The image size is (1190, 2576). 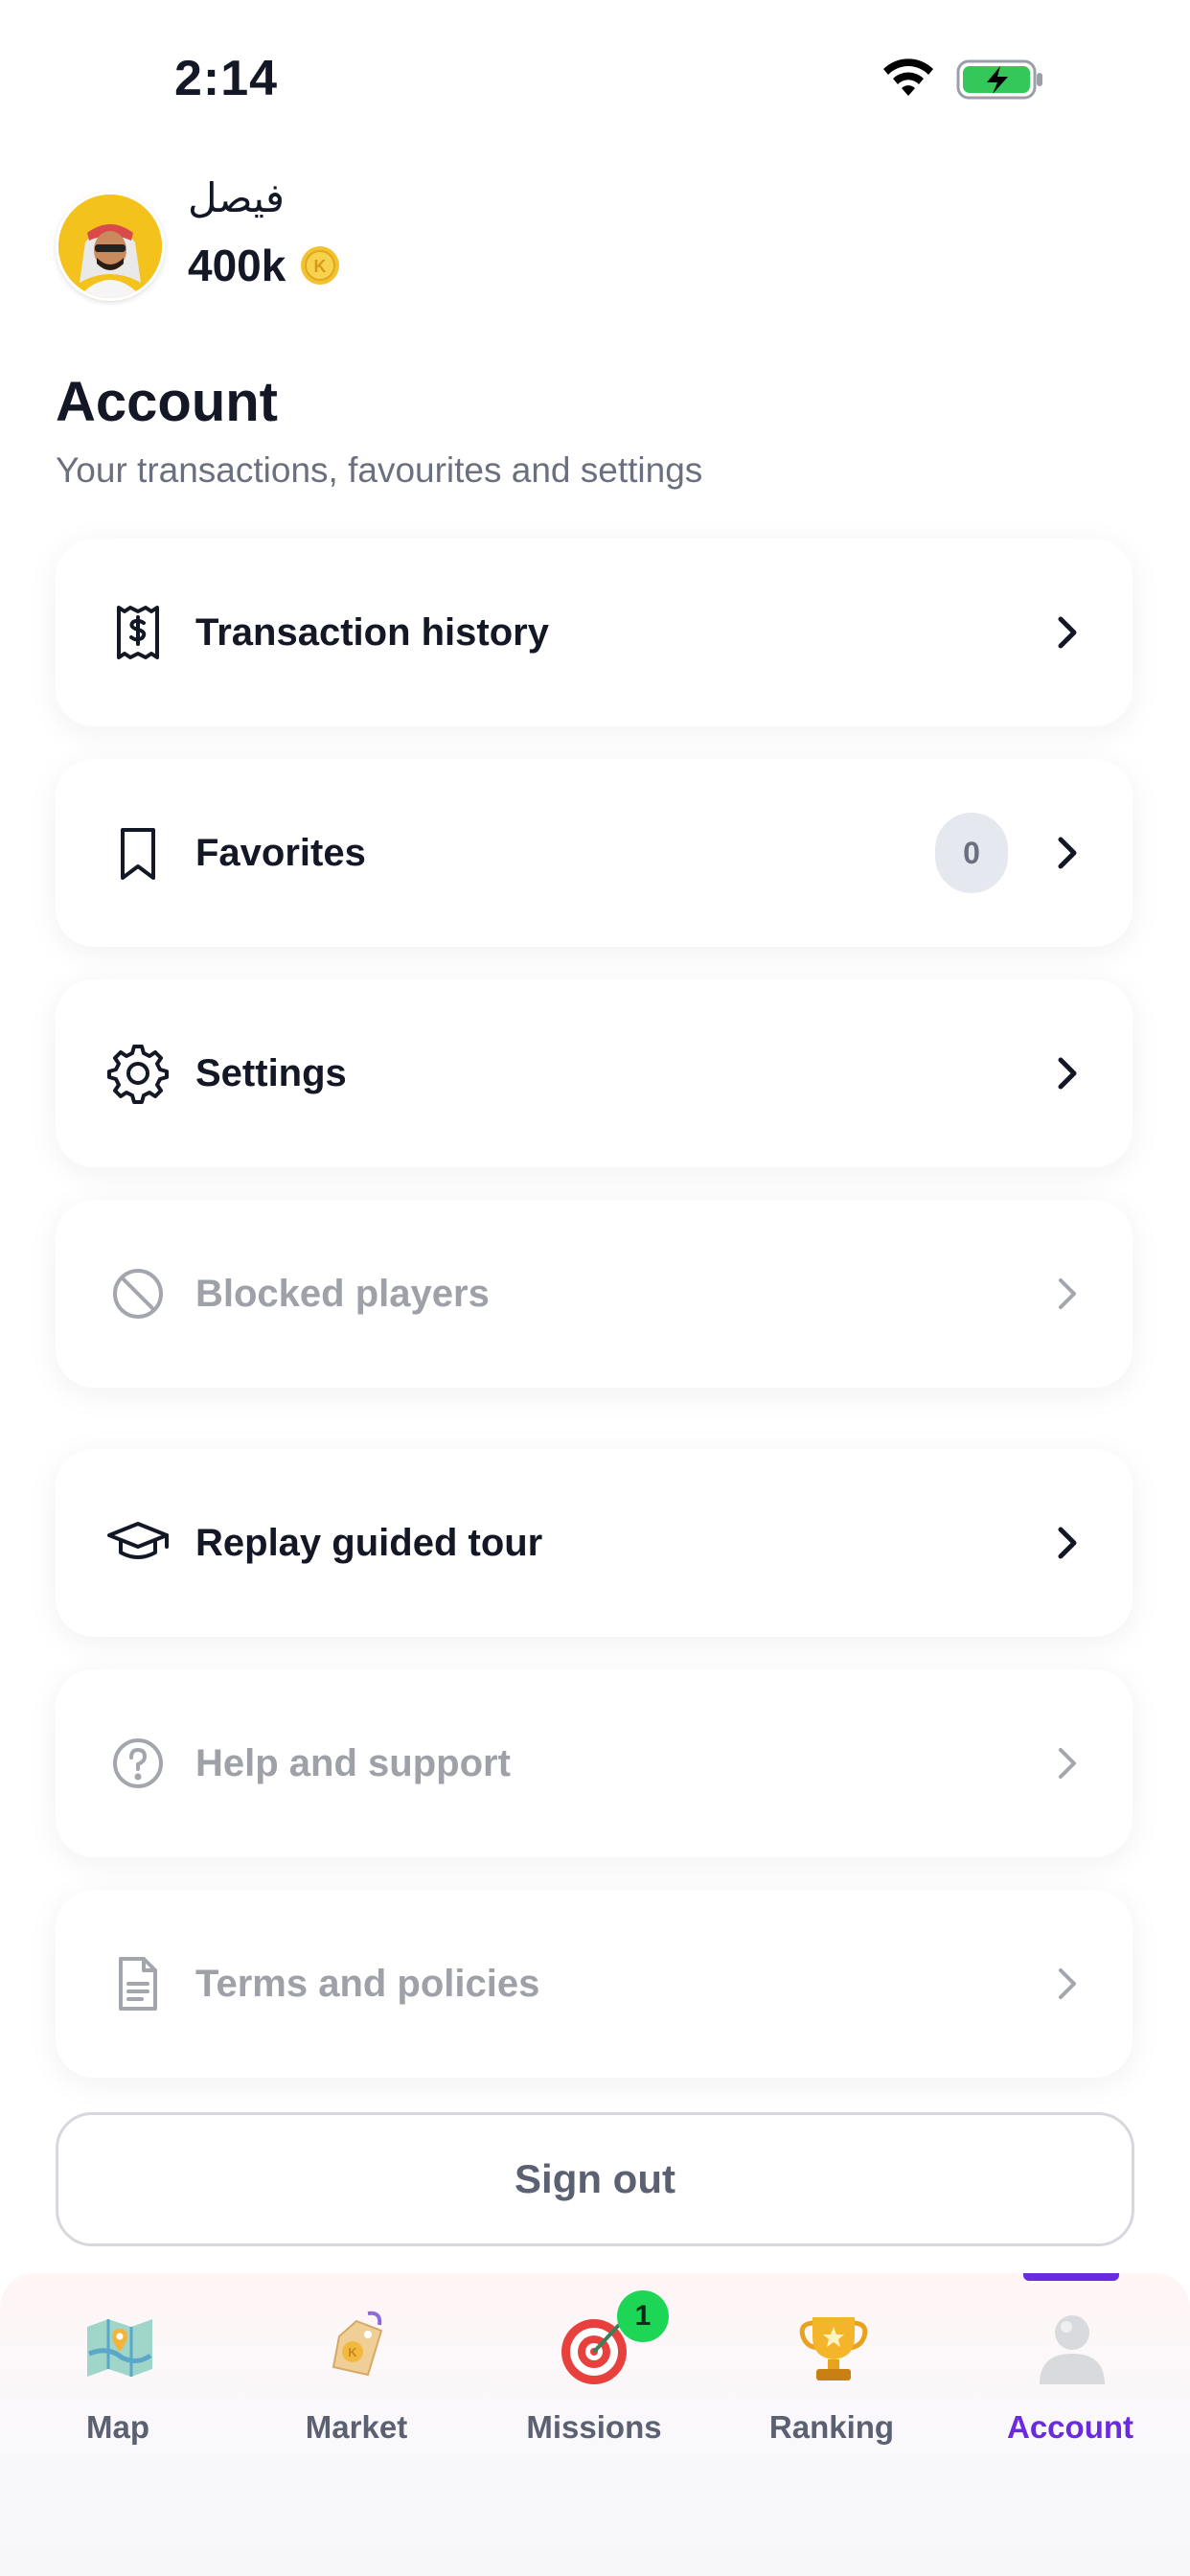 I want to click on tab-market: K Market, so click(x=357, y=2369).